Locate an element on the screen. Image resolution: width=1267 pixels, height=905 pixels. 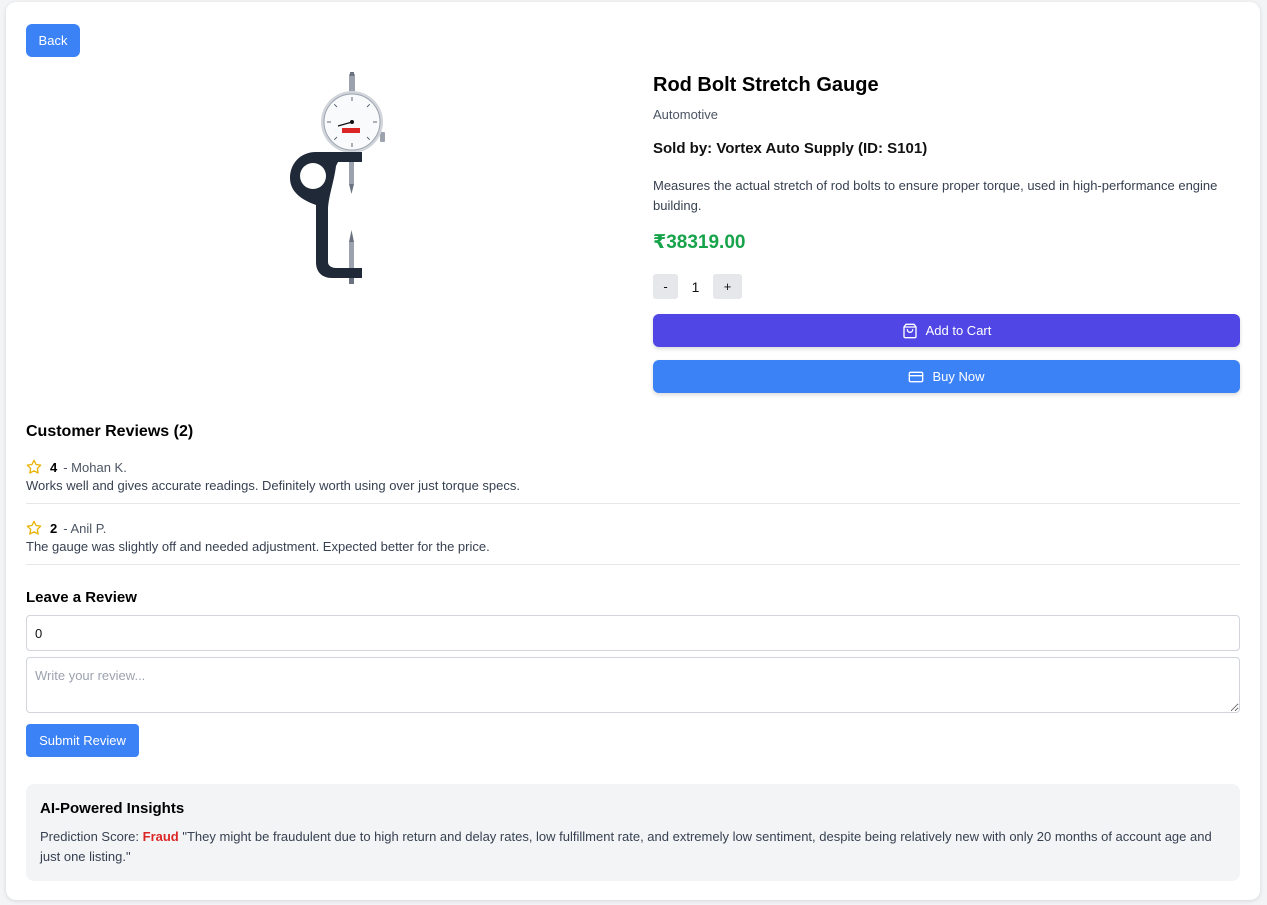
reviewer-name: - Anil P. is located at coordinates (85, 528).